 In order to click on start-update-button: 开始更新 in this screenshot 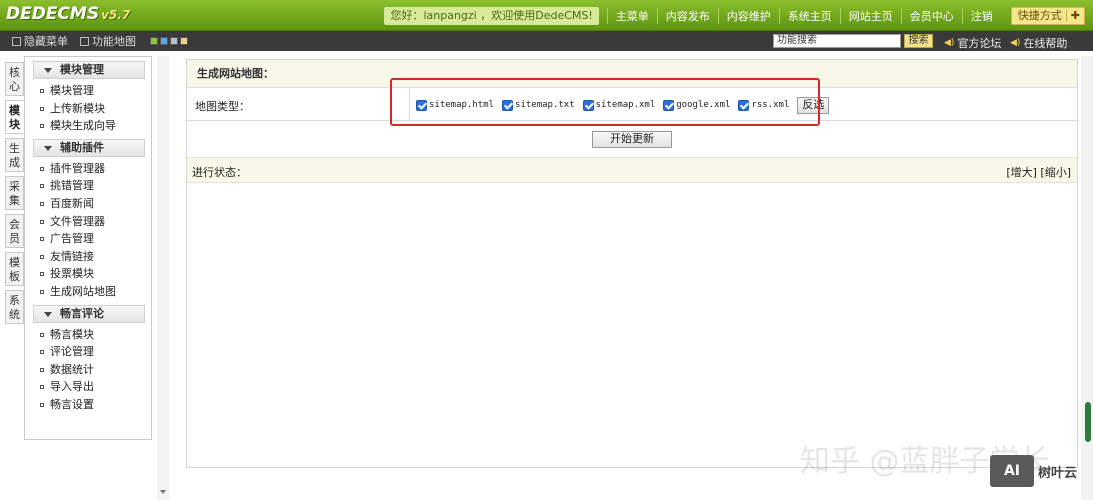, I will do `click(632, 139)`.